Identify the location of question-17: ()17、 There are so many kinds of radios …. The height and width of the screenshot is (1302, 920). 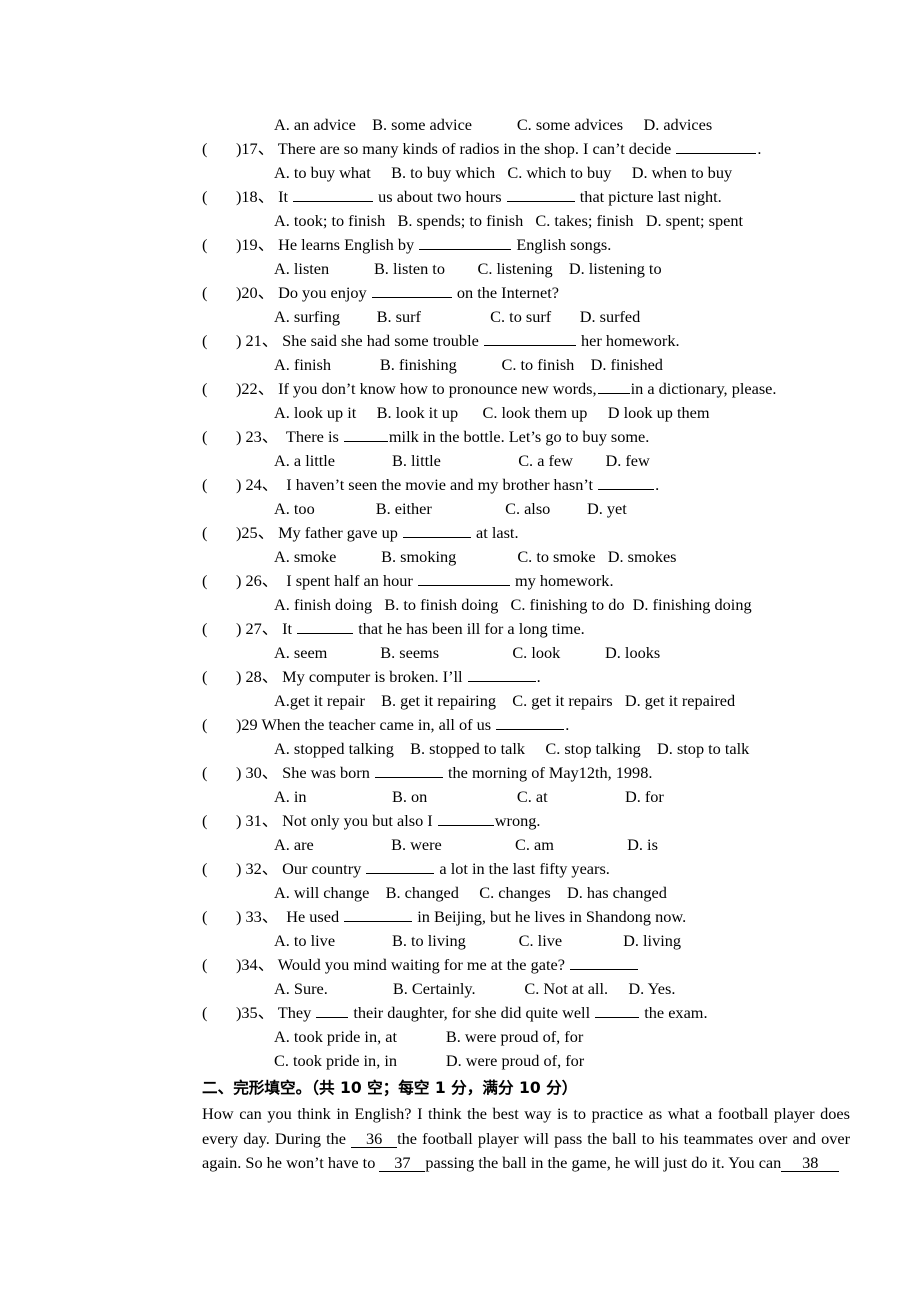
(528, 161).